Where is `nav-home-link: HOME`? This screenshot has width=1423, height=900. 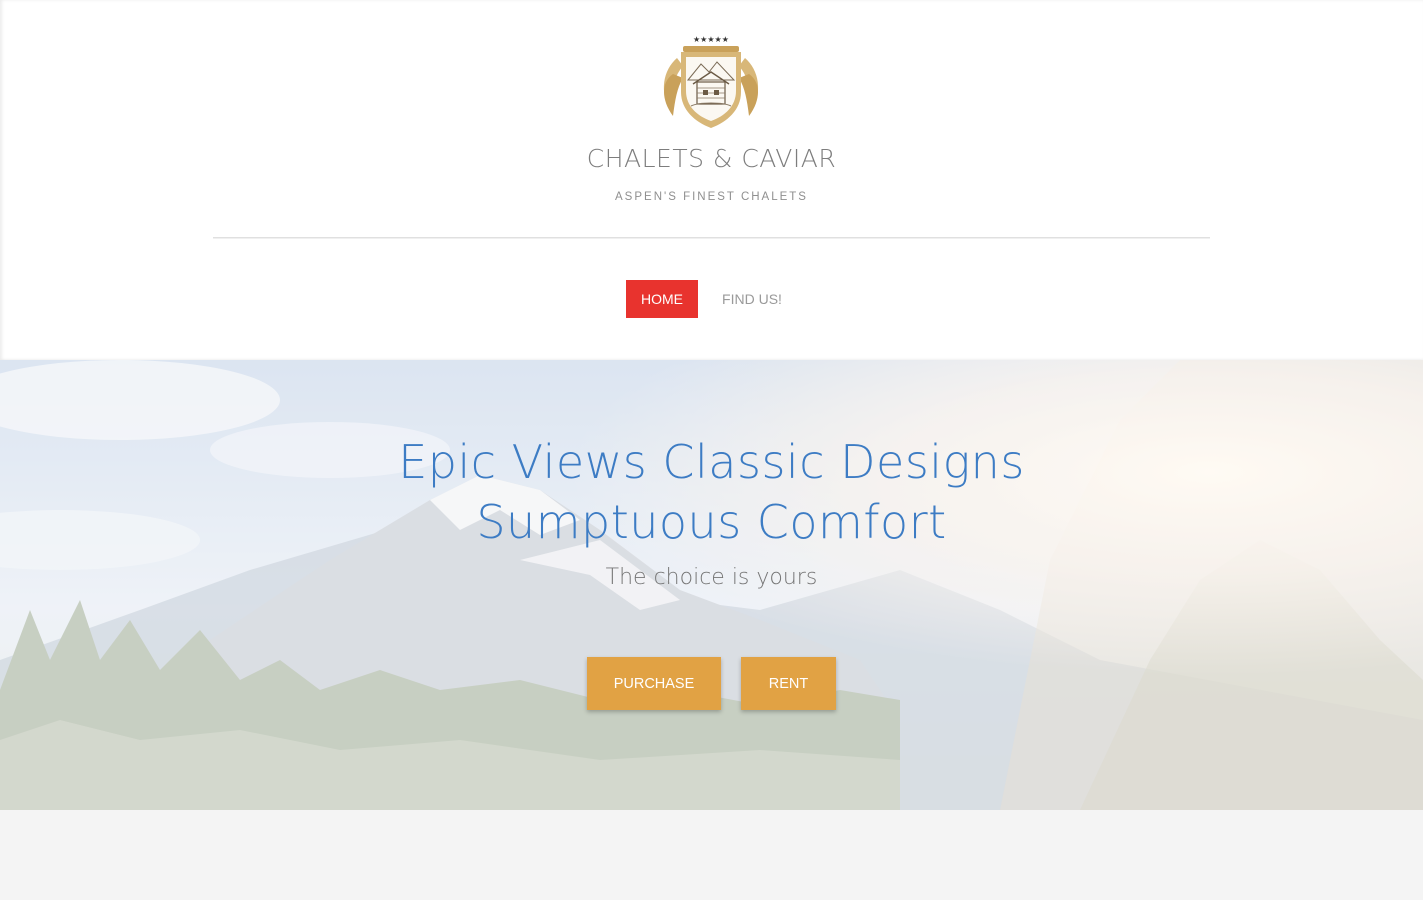
nav-home-link: HOME is located at coordinates (662, 299).